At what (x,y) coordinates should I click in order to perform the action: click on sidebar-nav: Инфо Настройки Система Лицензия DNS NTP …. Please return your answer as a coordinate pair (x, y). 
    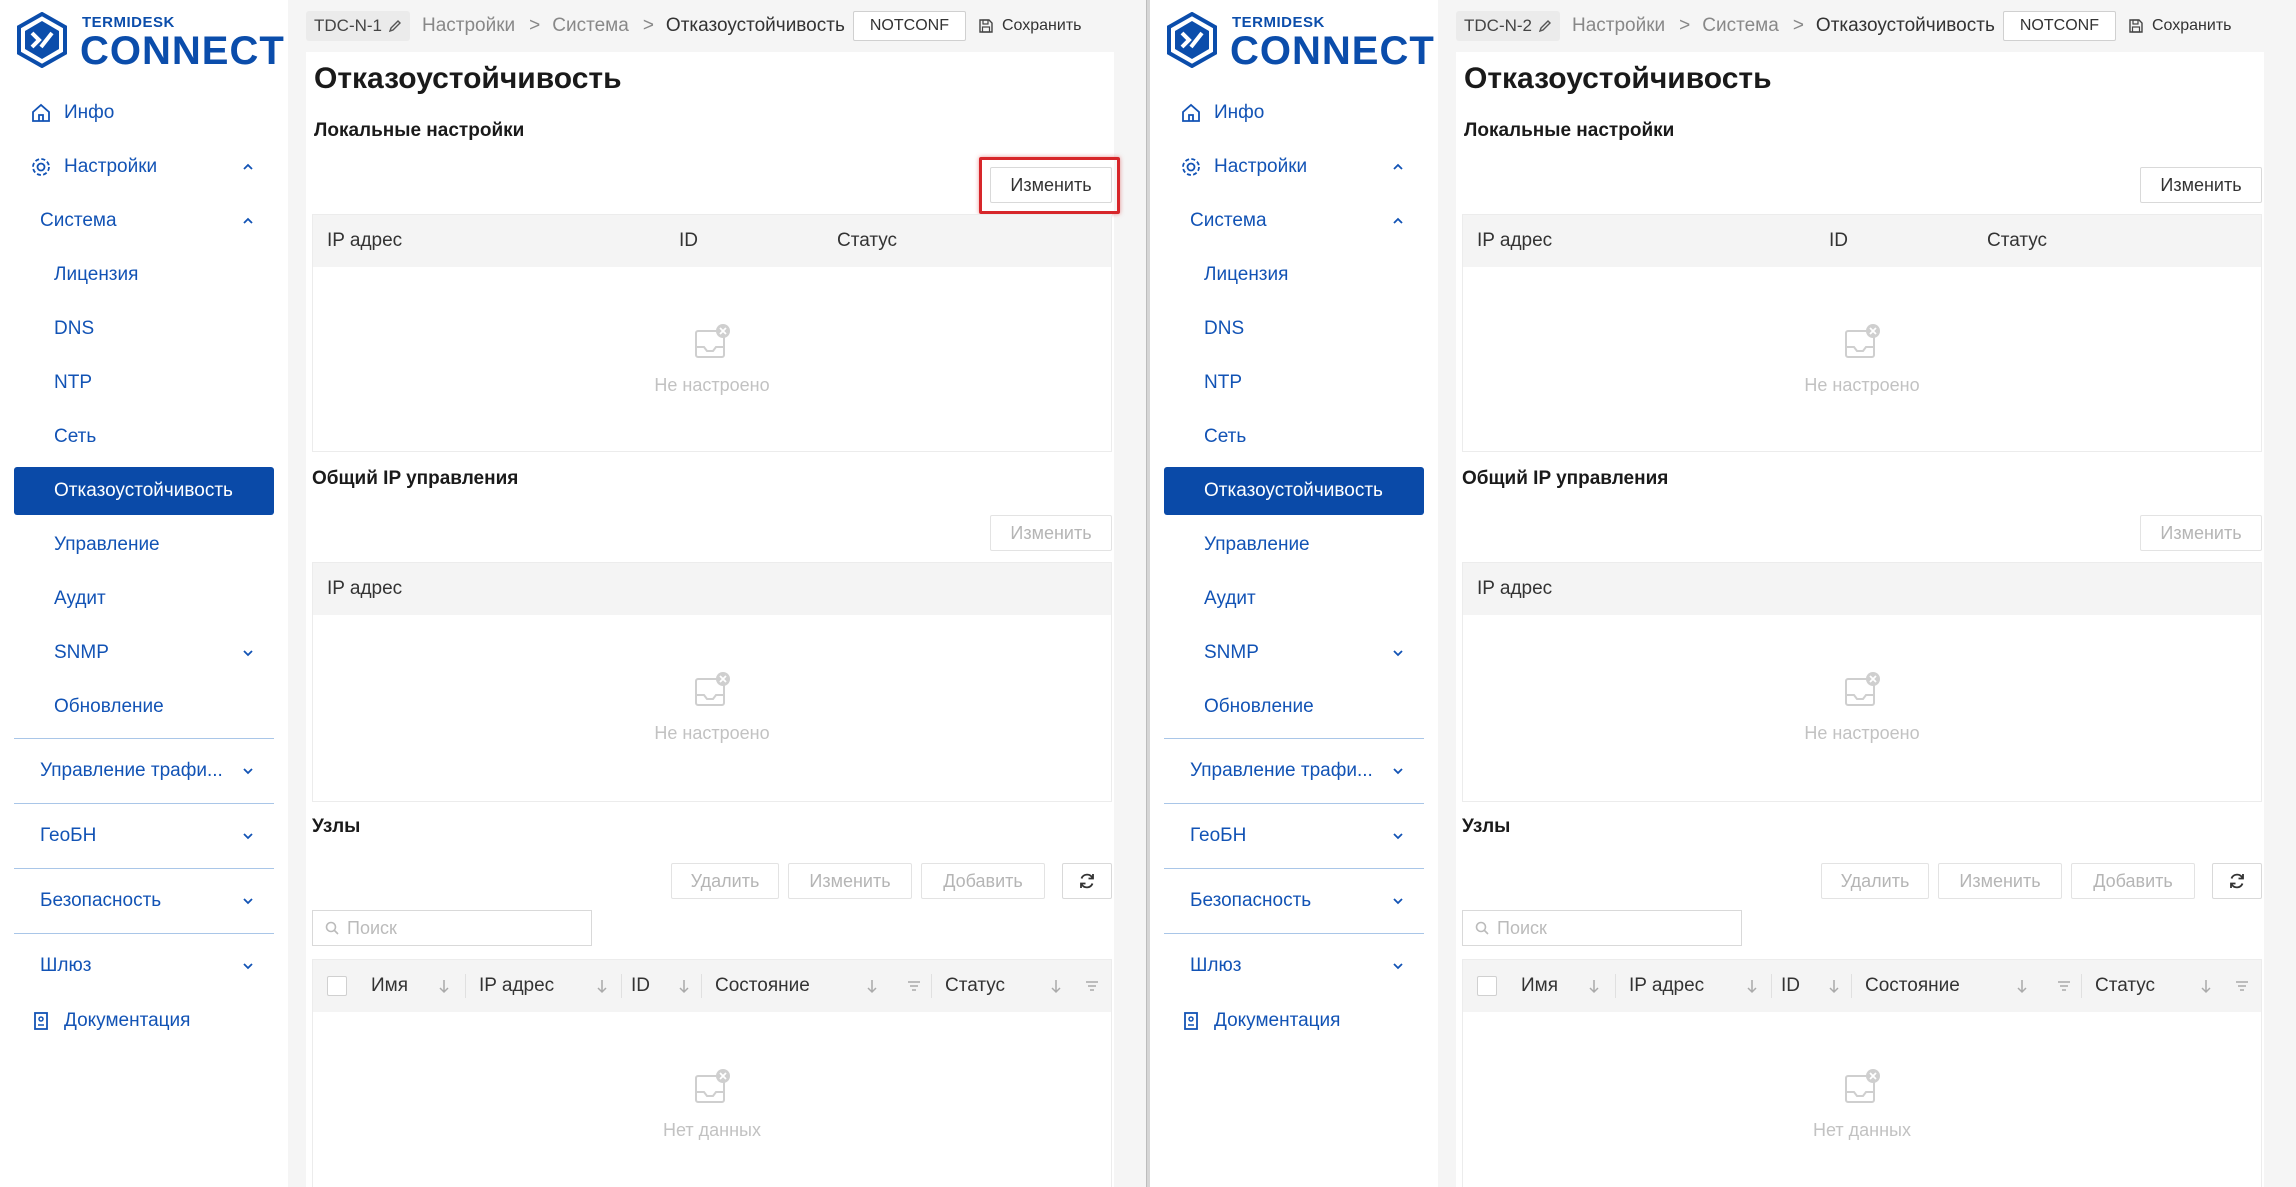
    Looking at the image, I should click on (1294, 567).